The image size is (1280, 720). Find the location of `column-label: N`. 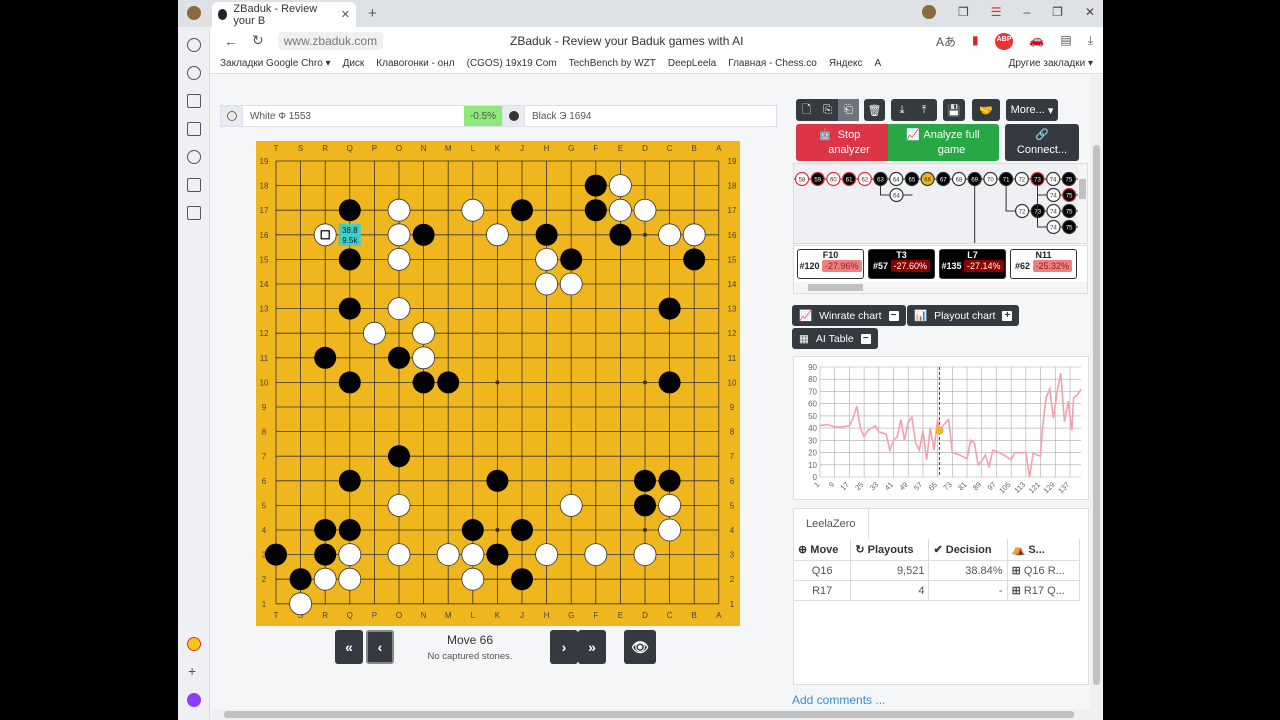

column-label: N is located at coordinates (424, 148).